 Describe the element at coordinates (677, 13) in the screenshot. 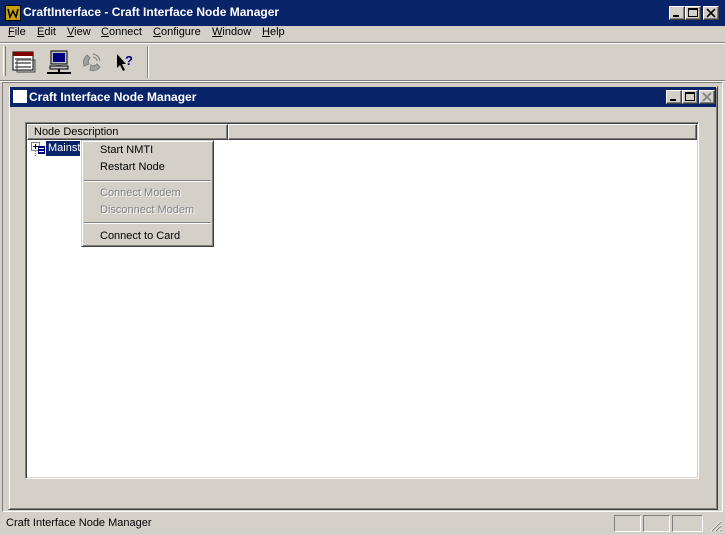

I see `minimize-button` at that location.